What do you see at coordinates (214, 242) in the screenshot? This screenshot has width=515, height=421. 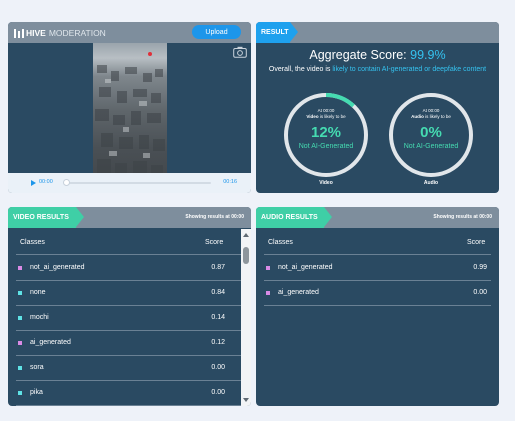 I see `video-col-score: Score` at bounding box center [214, 242].